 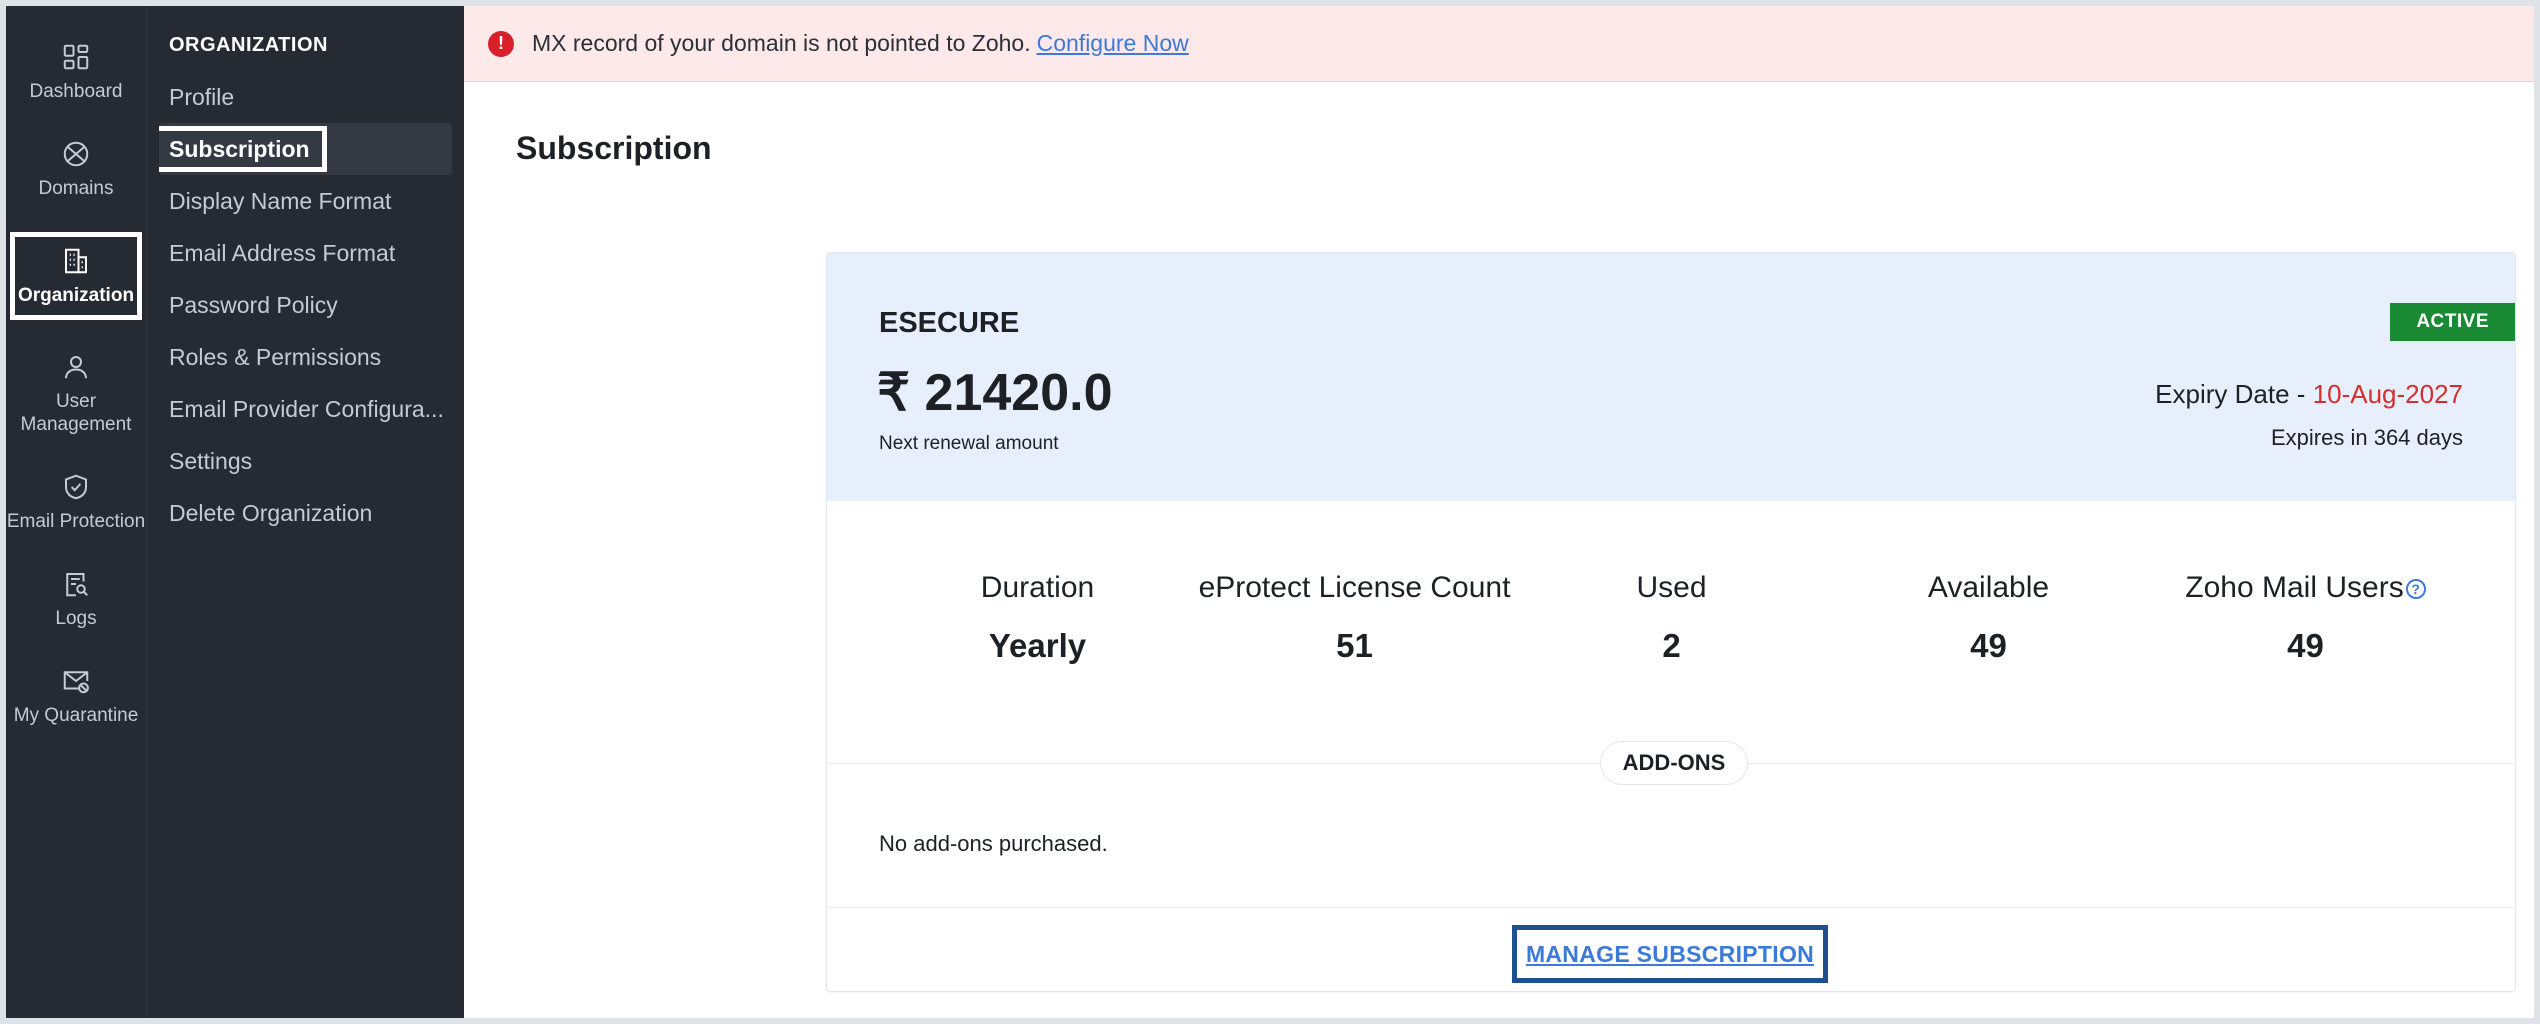 I want to click on expiry-date: Expiry Date - 10-Aug-2027, so click(x=2309, y=394).